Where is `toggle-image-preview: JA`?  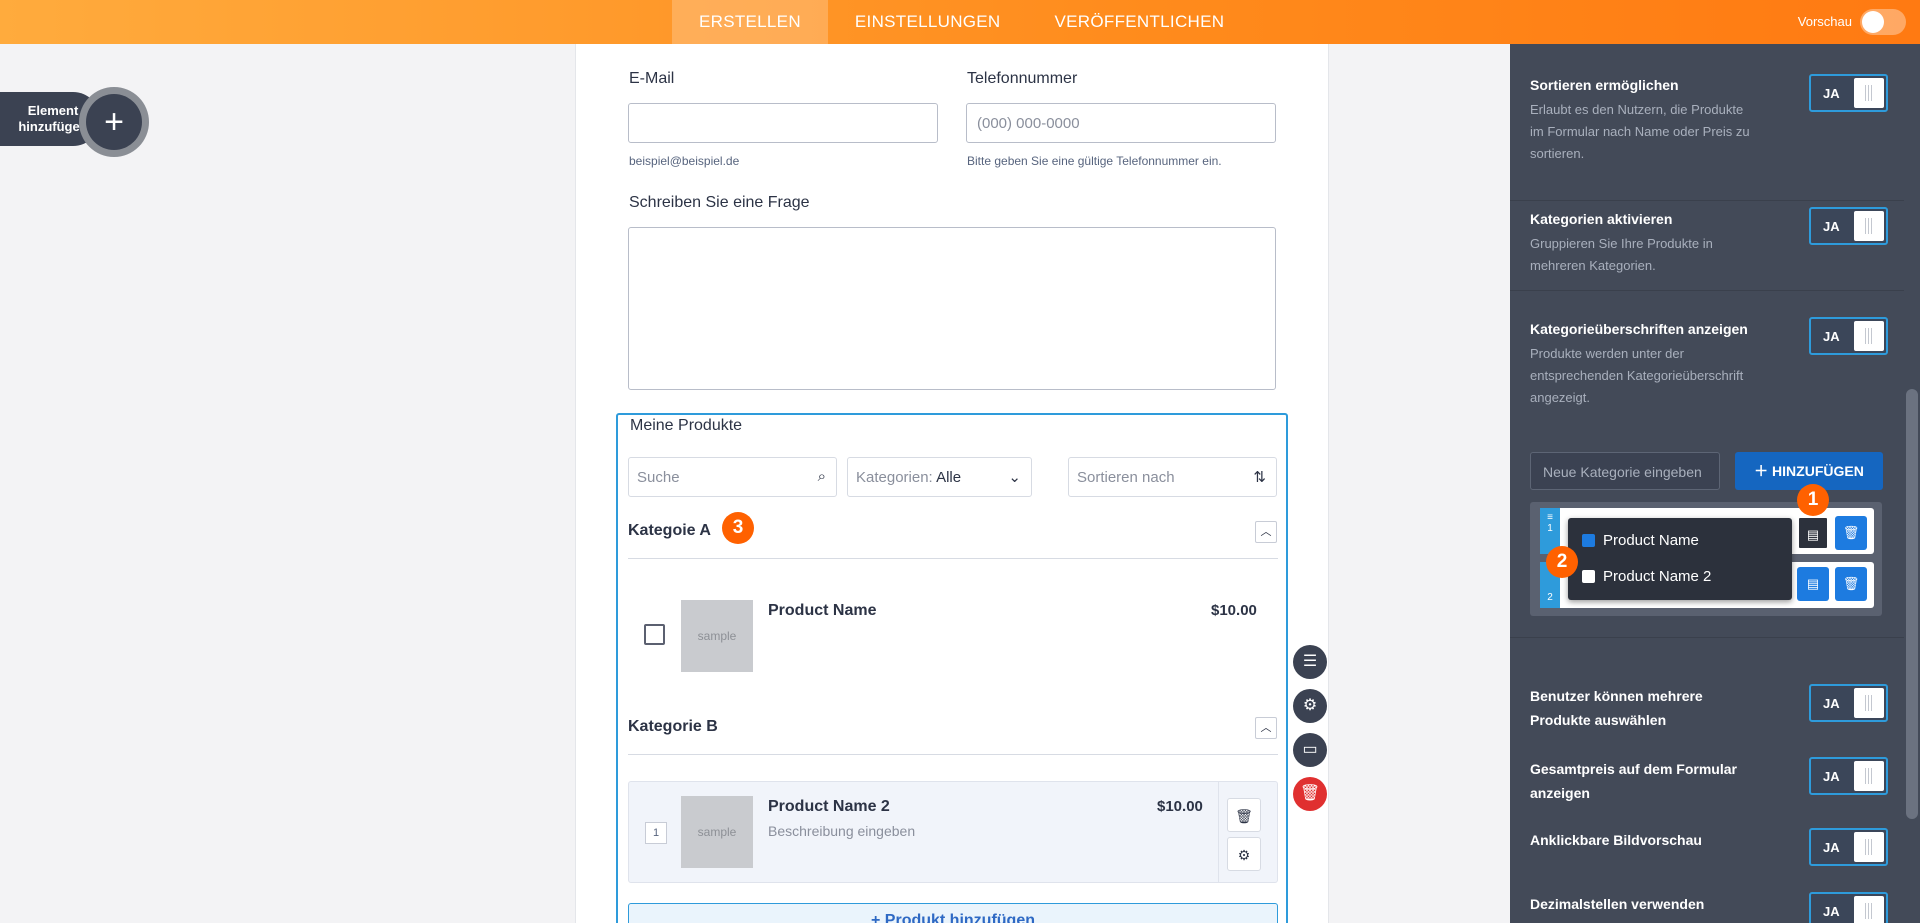 toggle-image-preview: JA is located at coordinates (1848, 847).